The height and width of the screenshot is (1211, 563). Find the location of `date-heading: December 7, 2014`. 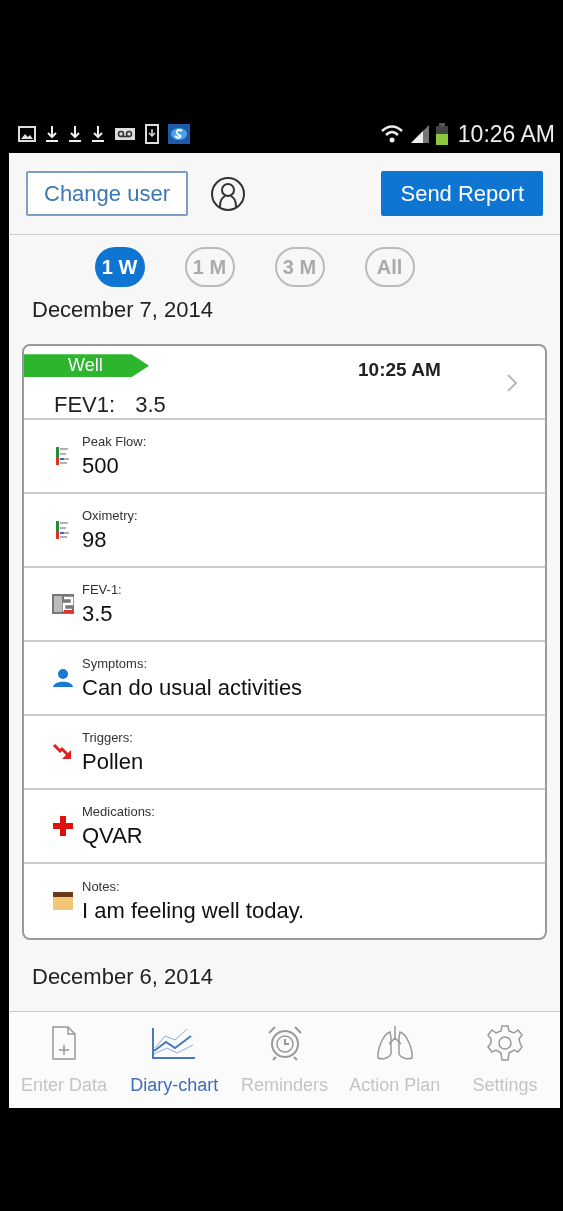

date-heading: December 7, 2014 is located at coordinates (122, 310).